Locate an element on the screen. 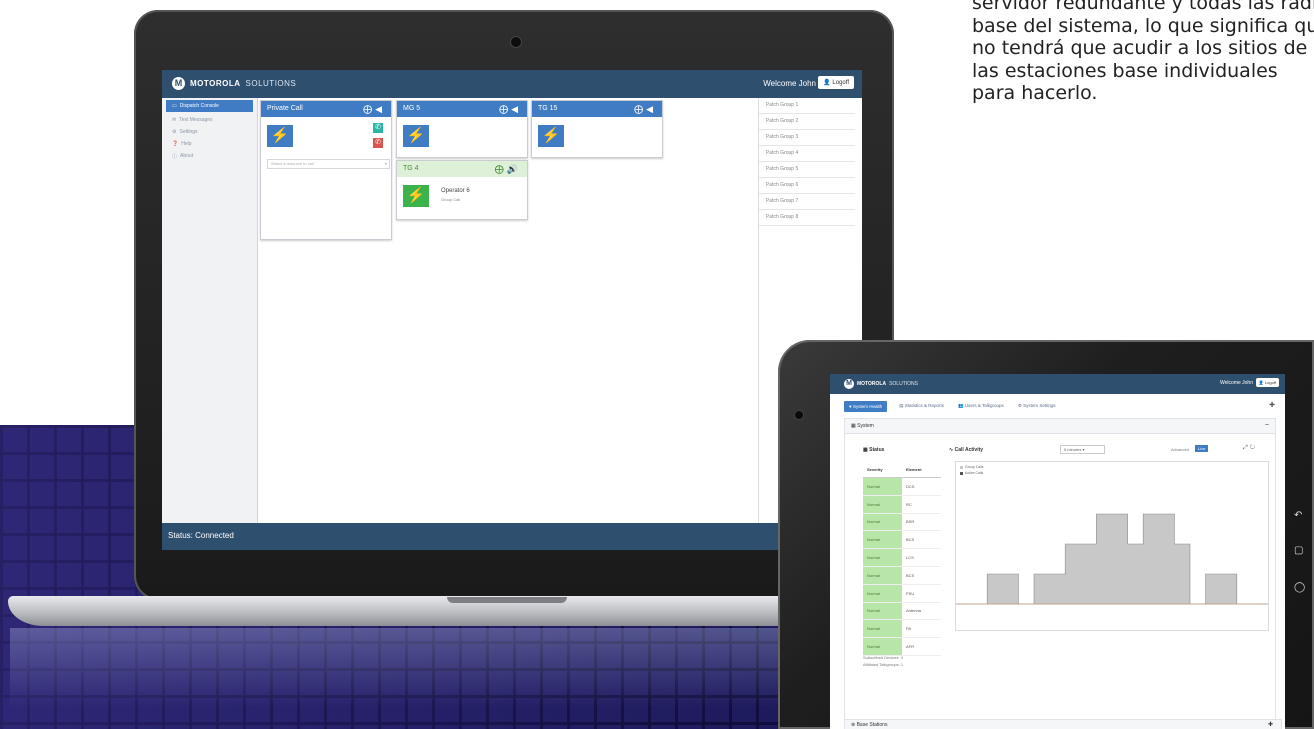  expand-icon: ⤢ is located at coordinates (1246, 448).